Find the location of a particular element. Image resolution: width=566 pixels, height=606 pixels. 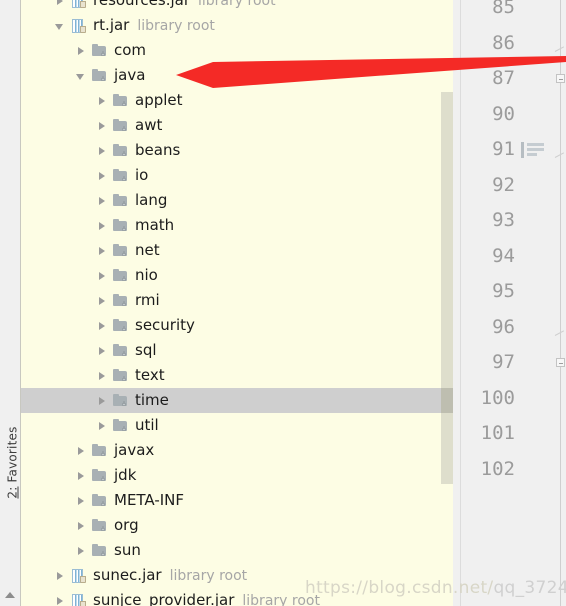

tree-row-suffix: library root is located at coordinates (176, 25).